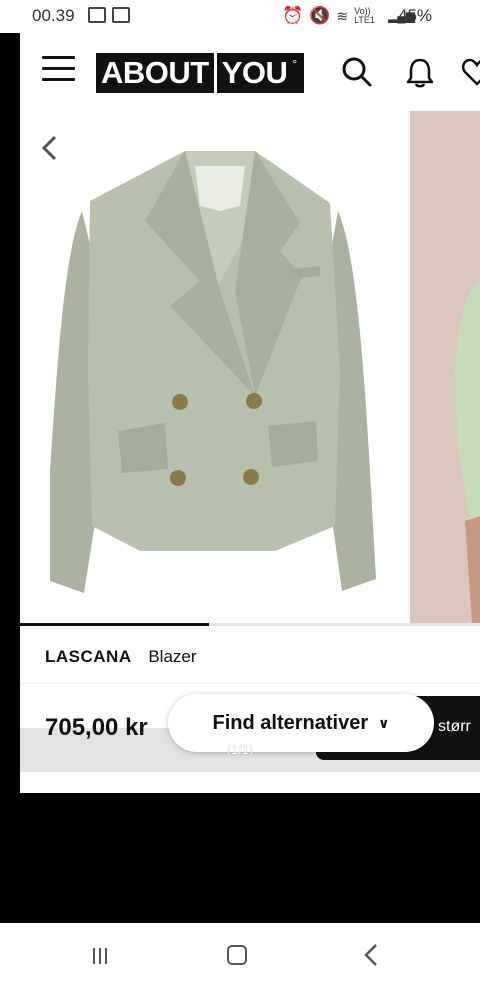  Describe the element at coordinates (420, 72) in the screenshot. I see `bell-icon` at that location.